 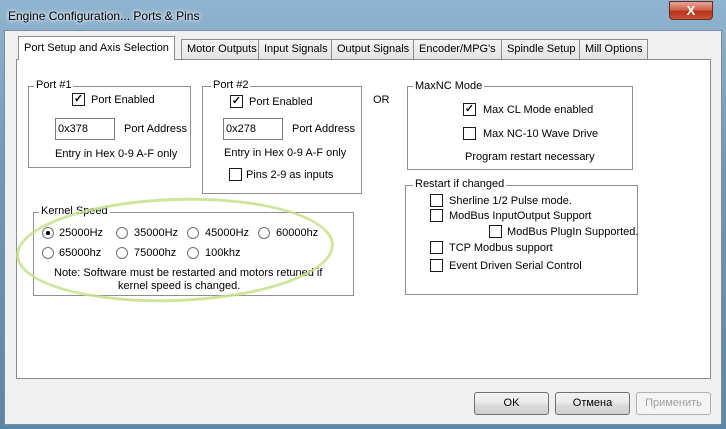 What do you see at coordinates (123, 100) in the screenshot?
I see `port1-enabled-label: Port Enabled` at bounding box center [123, 100].